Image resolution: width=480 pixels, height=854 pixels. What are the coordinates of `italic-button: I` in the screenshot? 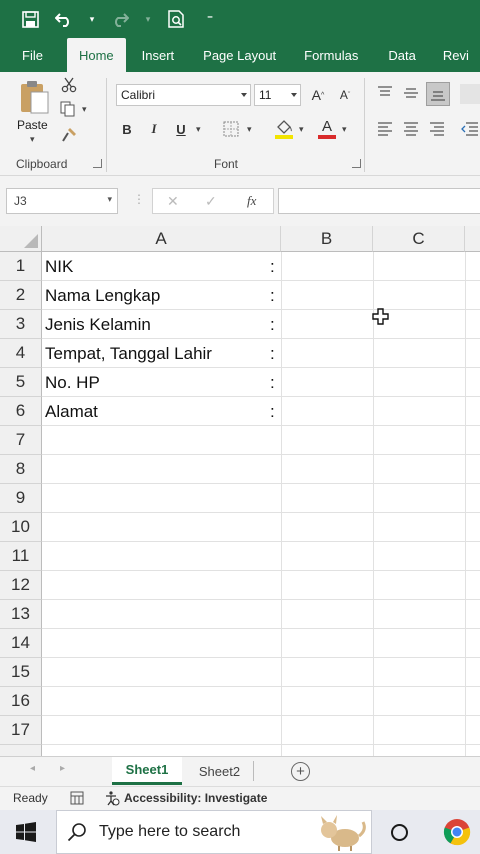 It's located at (154, 129).